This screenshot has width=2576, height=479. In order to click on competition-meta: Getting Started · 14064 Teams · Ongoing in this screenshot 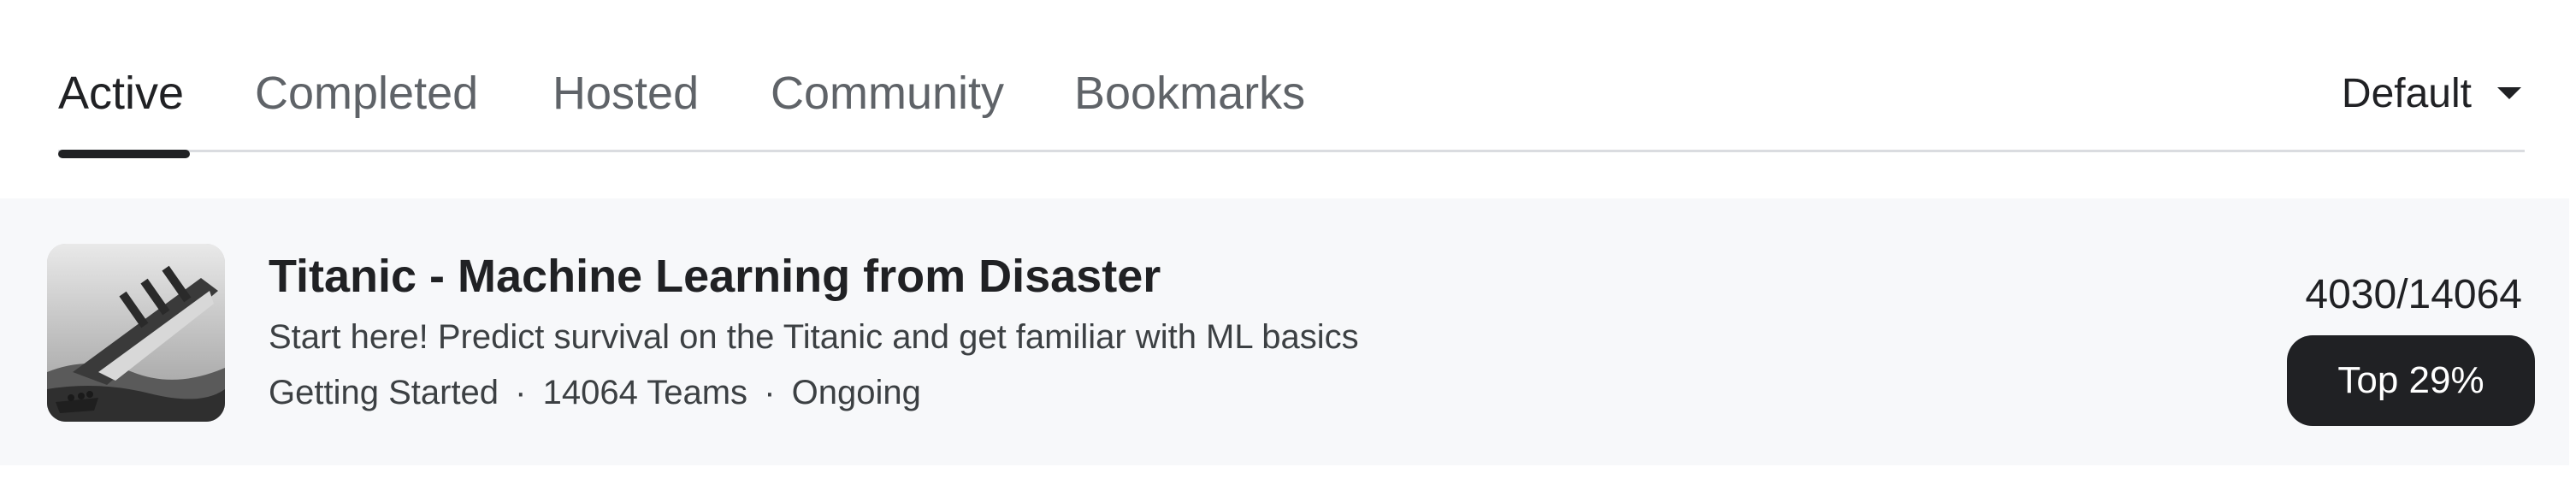, I will do `click(595, 393)`.